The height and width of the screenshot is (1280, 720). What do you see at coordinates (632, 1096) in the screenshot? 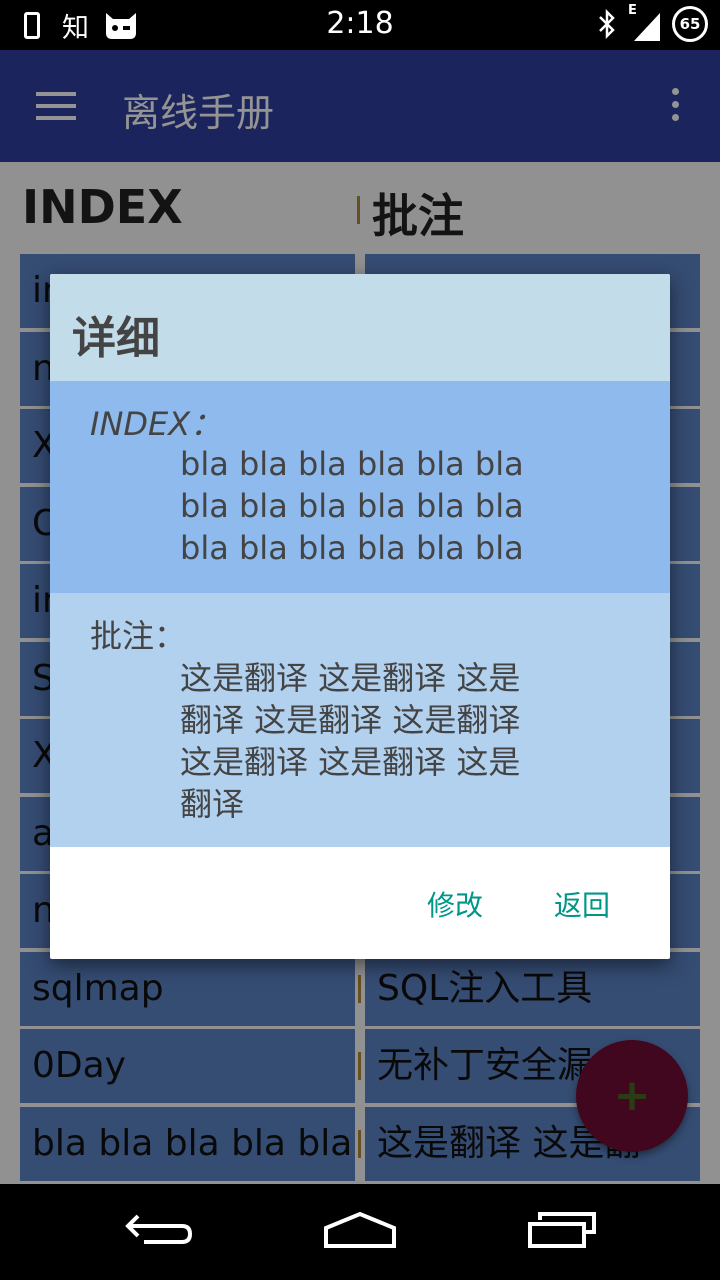
I see `fab-scrim` at bounding box center [632, 1096].